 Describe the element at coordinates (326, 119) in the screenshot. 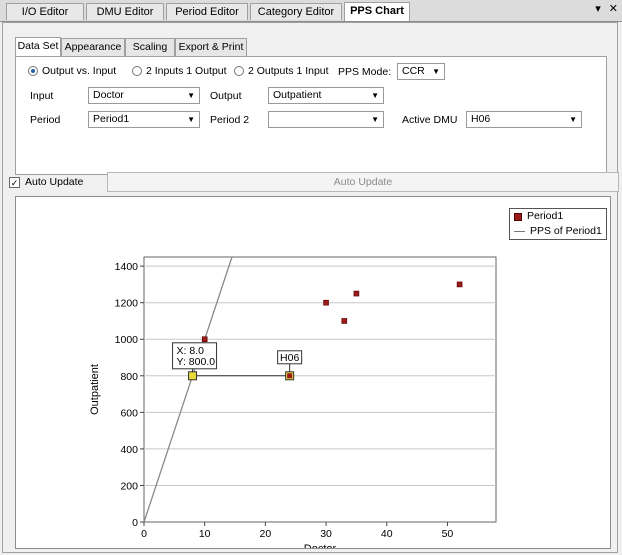

I see `period2-select: ▼` at that location.